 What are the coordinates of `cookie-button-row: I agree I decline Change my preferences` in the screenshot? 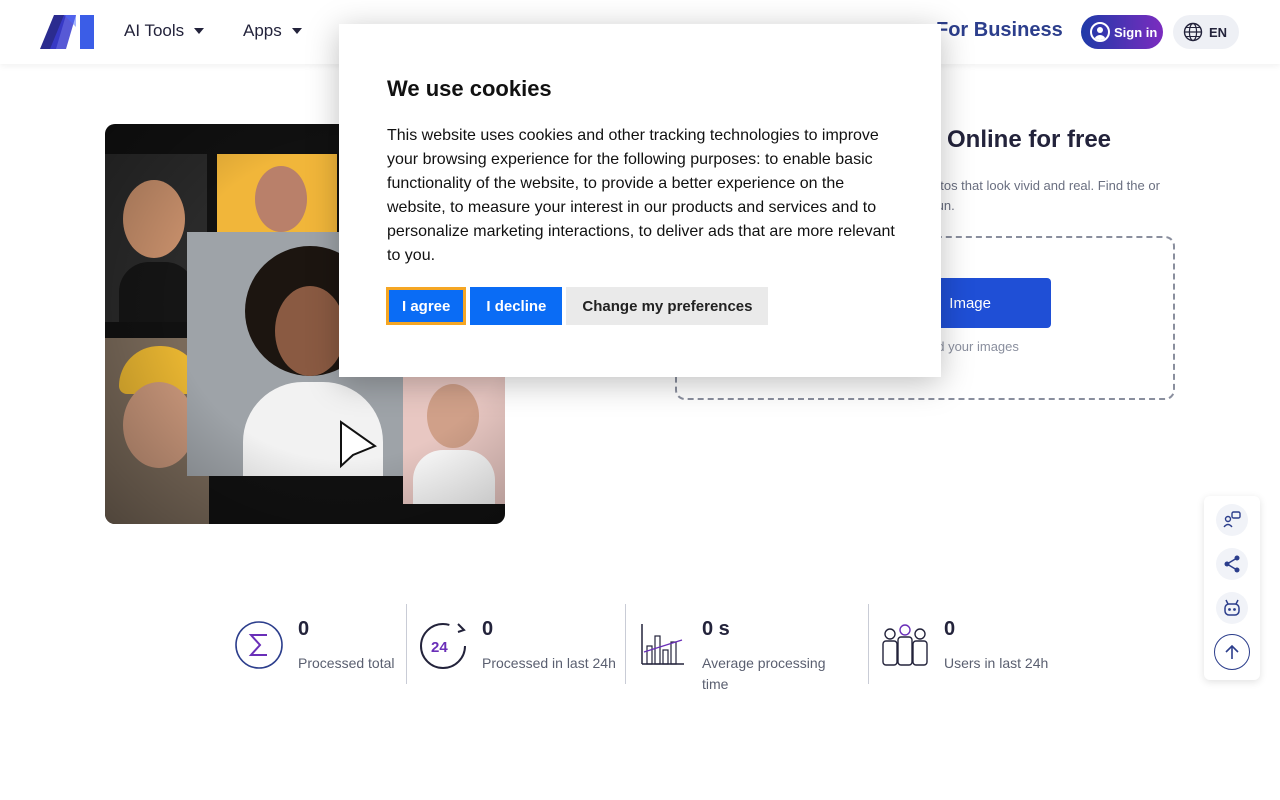 It's located at (577, 306).